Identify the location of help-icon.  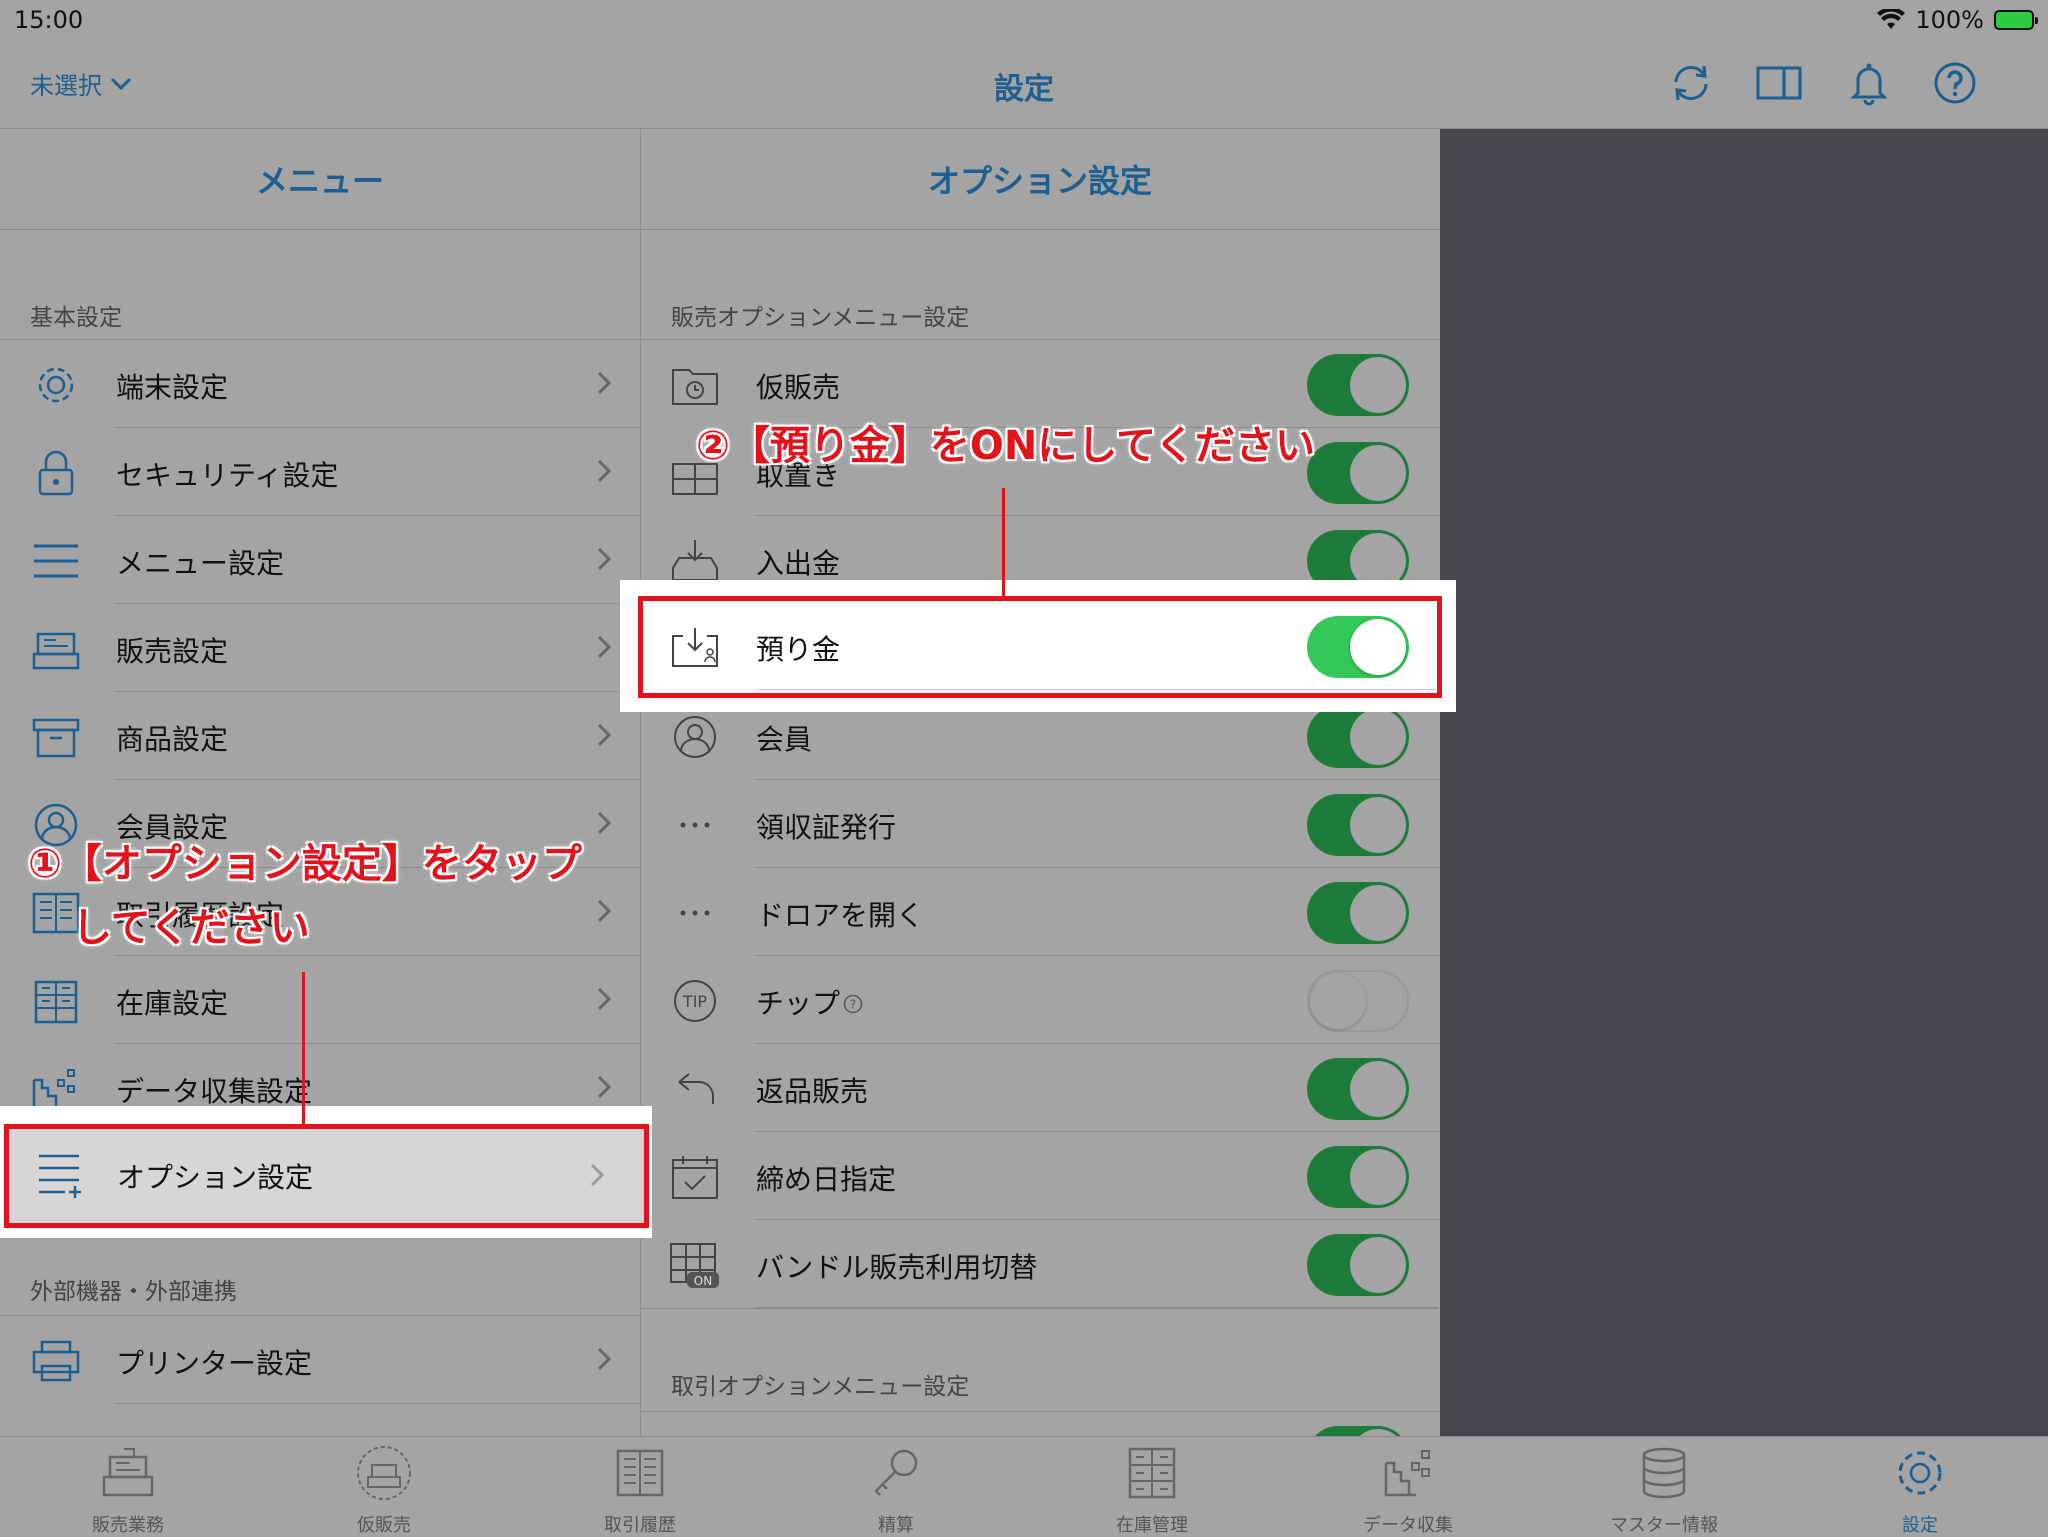
(1955, 83).